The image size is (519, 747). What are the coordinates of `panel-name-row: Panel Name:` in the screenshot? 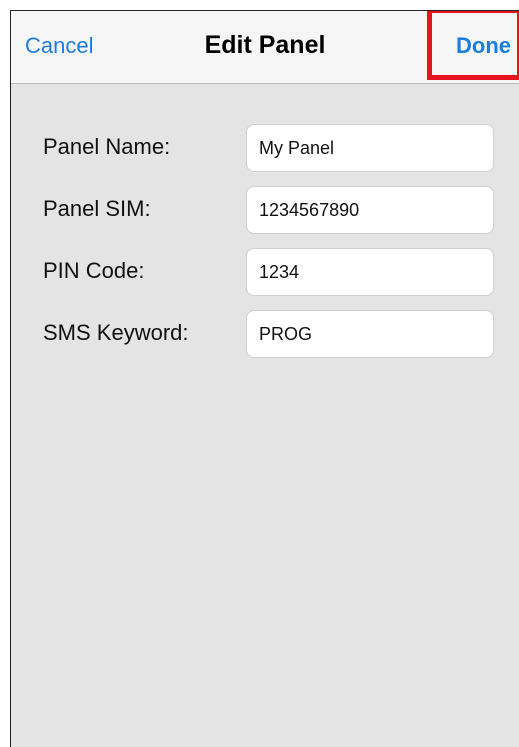 It's located at (265, 155).